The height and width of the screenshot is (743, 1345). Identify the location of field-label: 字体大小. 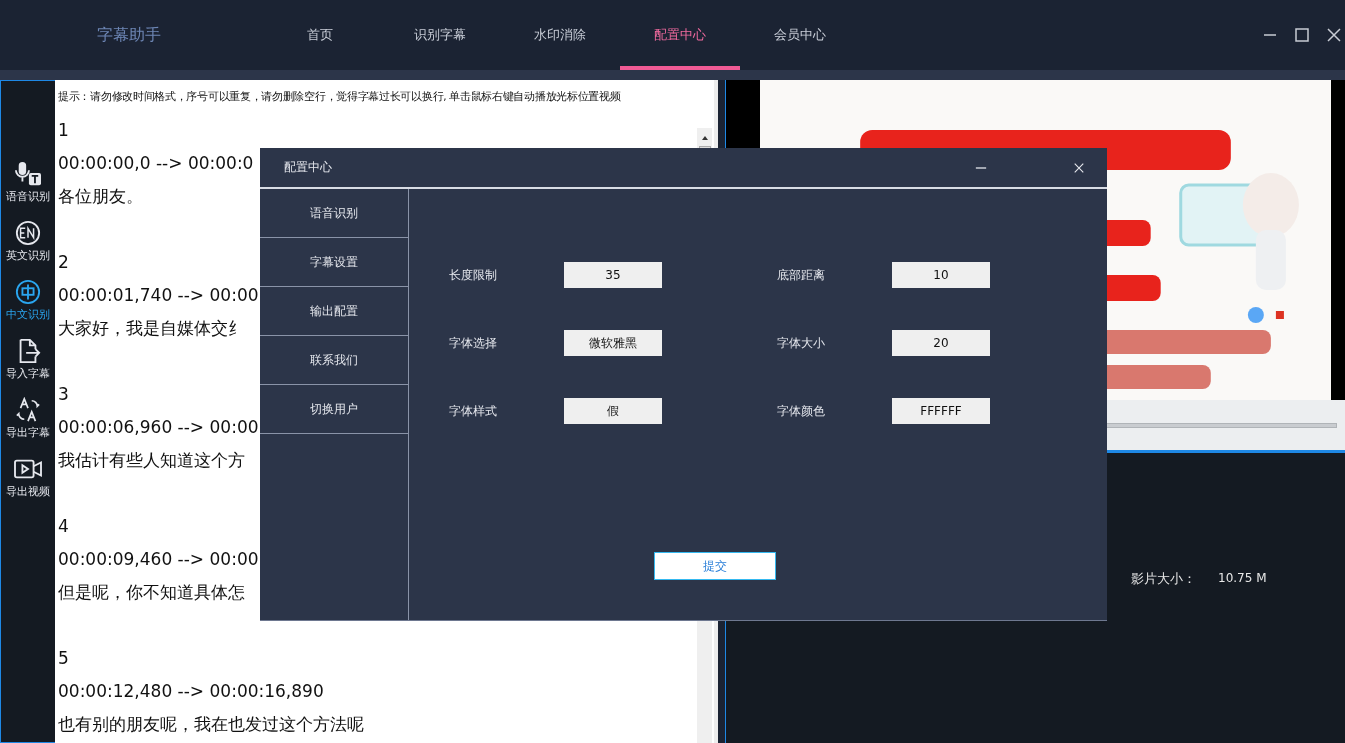
(801, 343).